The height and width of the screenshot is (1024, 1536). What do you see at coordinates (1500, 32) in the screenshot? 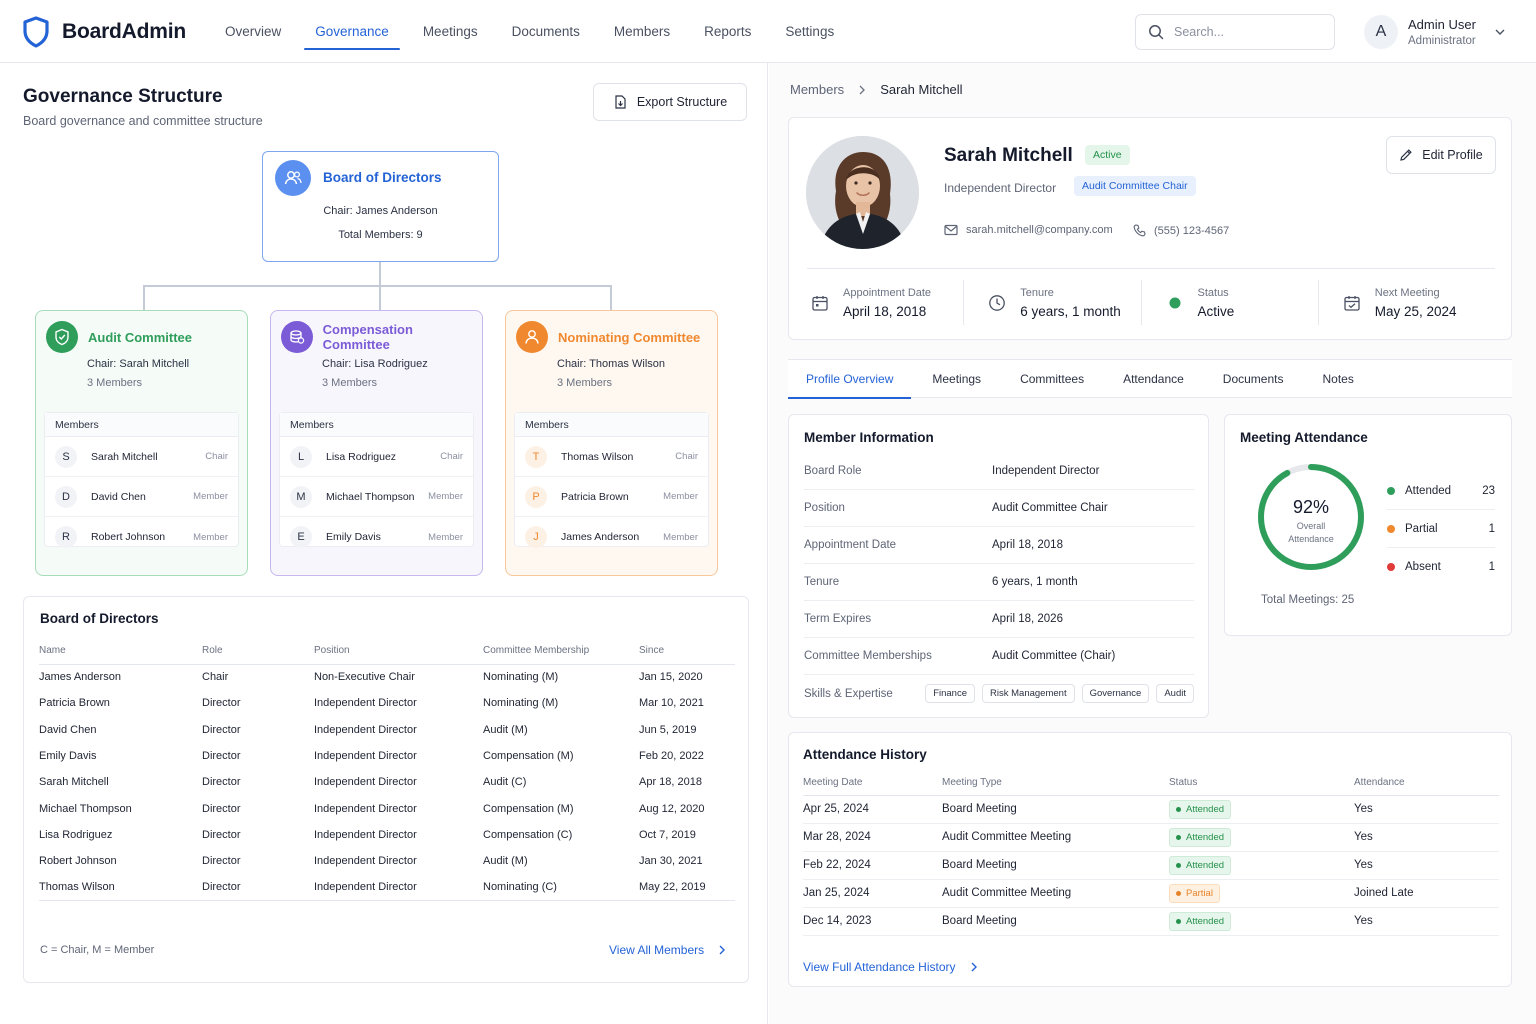
I see `chevron-down-icon` at bounding box center [1500, 32].